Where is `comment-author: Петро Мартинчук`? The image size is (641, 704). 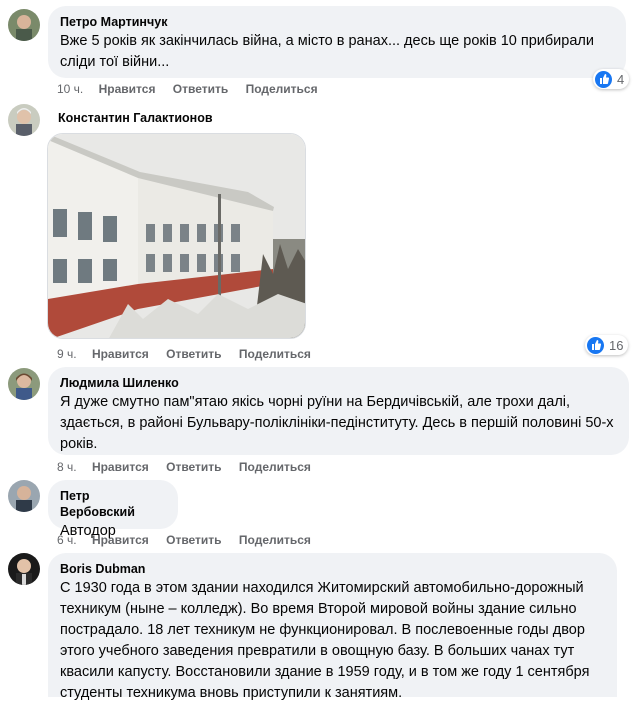 comment-author: Петро Мартинчук is located at coordinates (337, 22).